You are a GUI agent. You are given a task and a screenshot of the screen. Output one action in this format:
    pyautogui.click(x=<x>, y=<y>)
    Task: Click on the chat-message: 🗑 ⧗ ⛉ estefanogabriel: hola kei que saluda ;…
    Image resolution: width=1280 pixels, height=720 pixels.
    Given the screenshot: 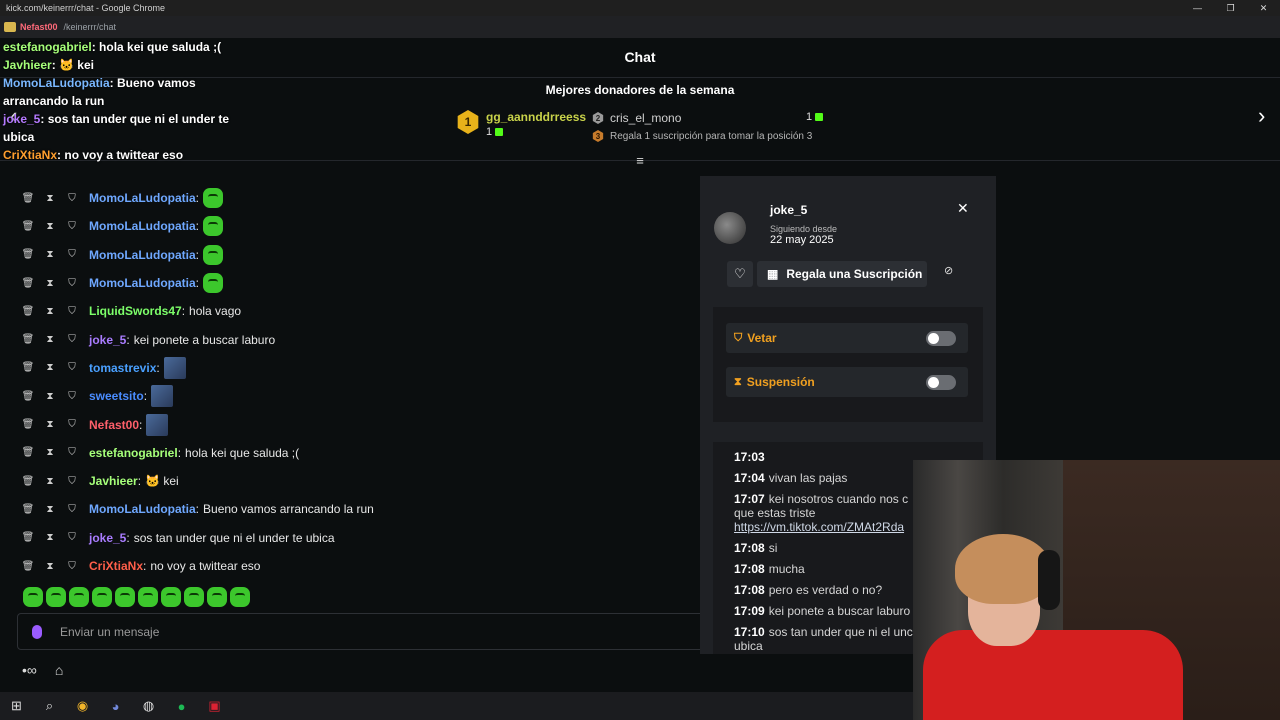 What is the action you would take?
    pyautogui.click(x=360, y=453)
    